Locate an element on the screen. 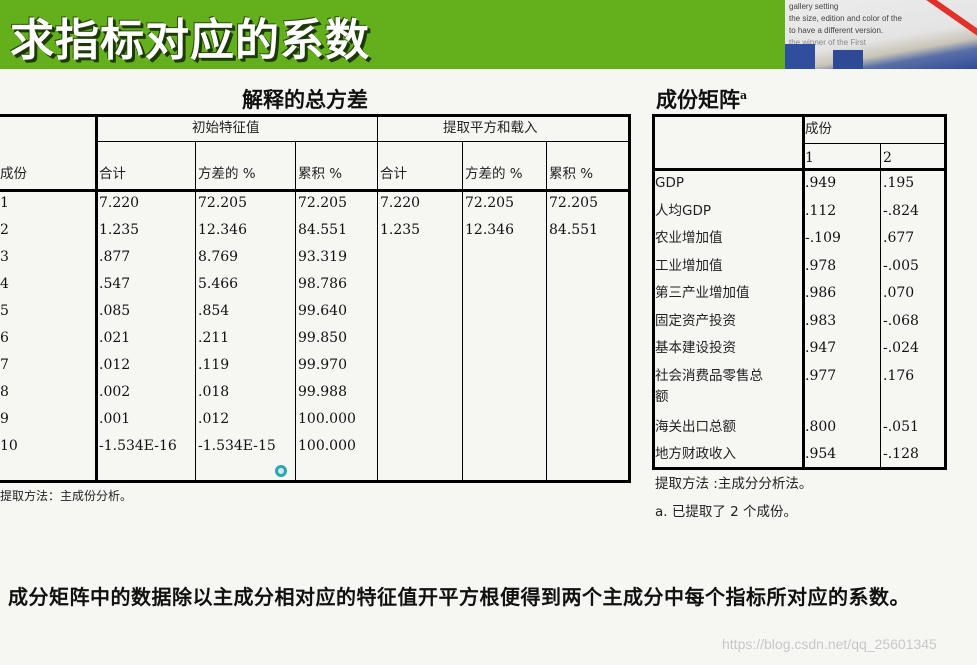  loading-value-1: -.109 is located at coordinates (823, 238).